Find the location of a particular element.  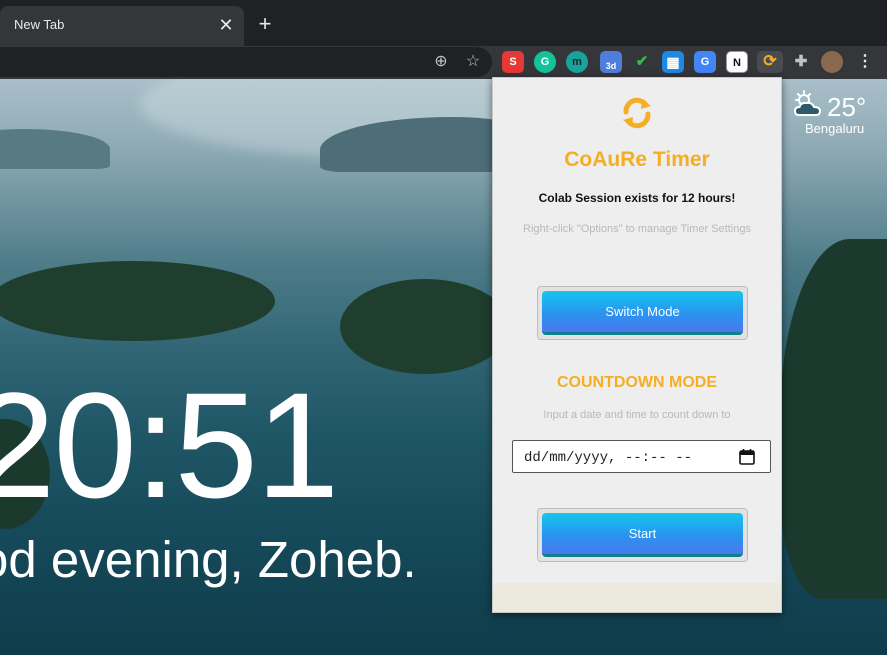

toolbar: ⊕ ☆ S G m 3d ✔ ▦ G N ⟳ ✚ ⋮ is located at coordinates (443, 62).